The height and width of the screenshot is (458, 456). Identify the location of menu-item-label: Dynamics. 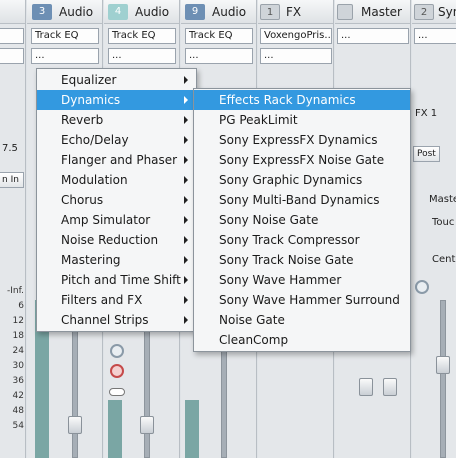
(91, 100).